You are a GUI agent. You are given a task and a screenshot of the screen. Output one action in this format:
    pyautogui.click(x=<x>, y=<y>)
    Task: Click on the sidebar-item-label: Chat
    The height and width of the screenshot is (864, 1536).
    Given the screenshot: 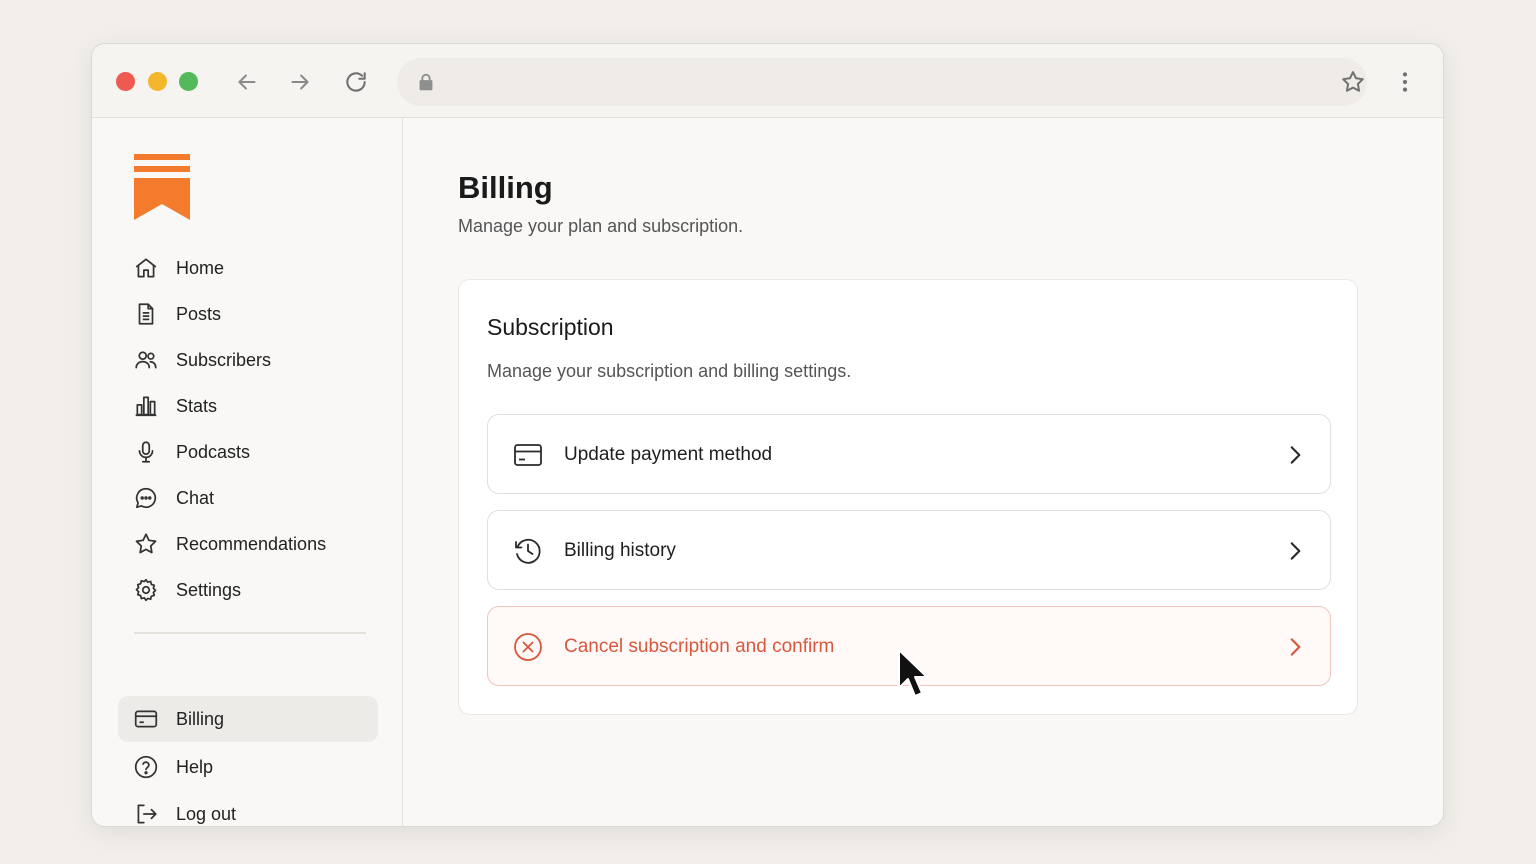 What is the action you would take?
    pyautogui.click(x=195, y=497)
    